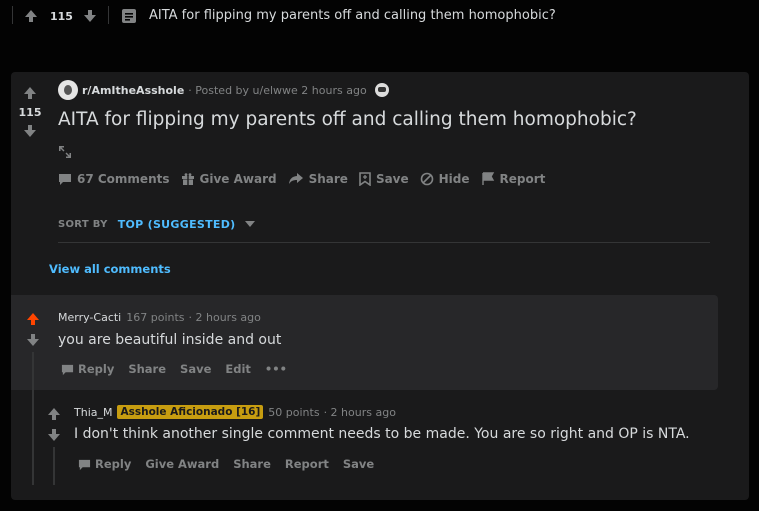  I want to click on share-icon, so click(295, 178).